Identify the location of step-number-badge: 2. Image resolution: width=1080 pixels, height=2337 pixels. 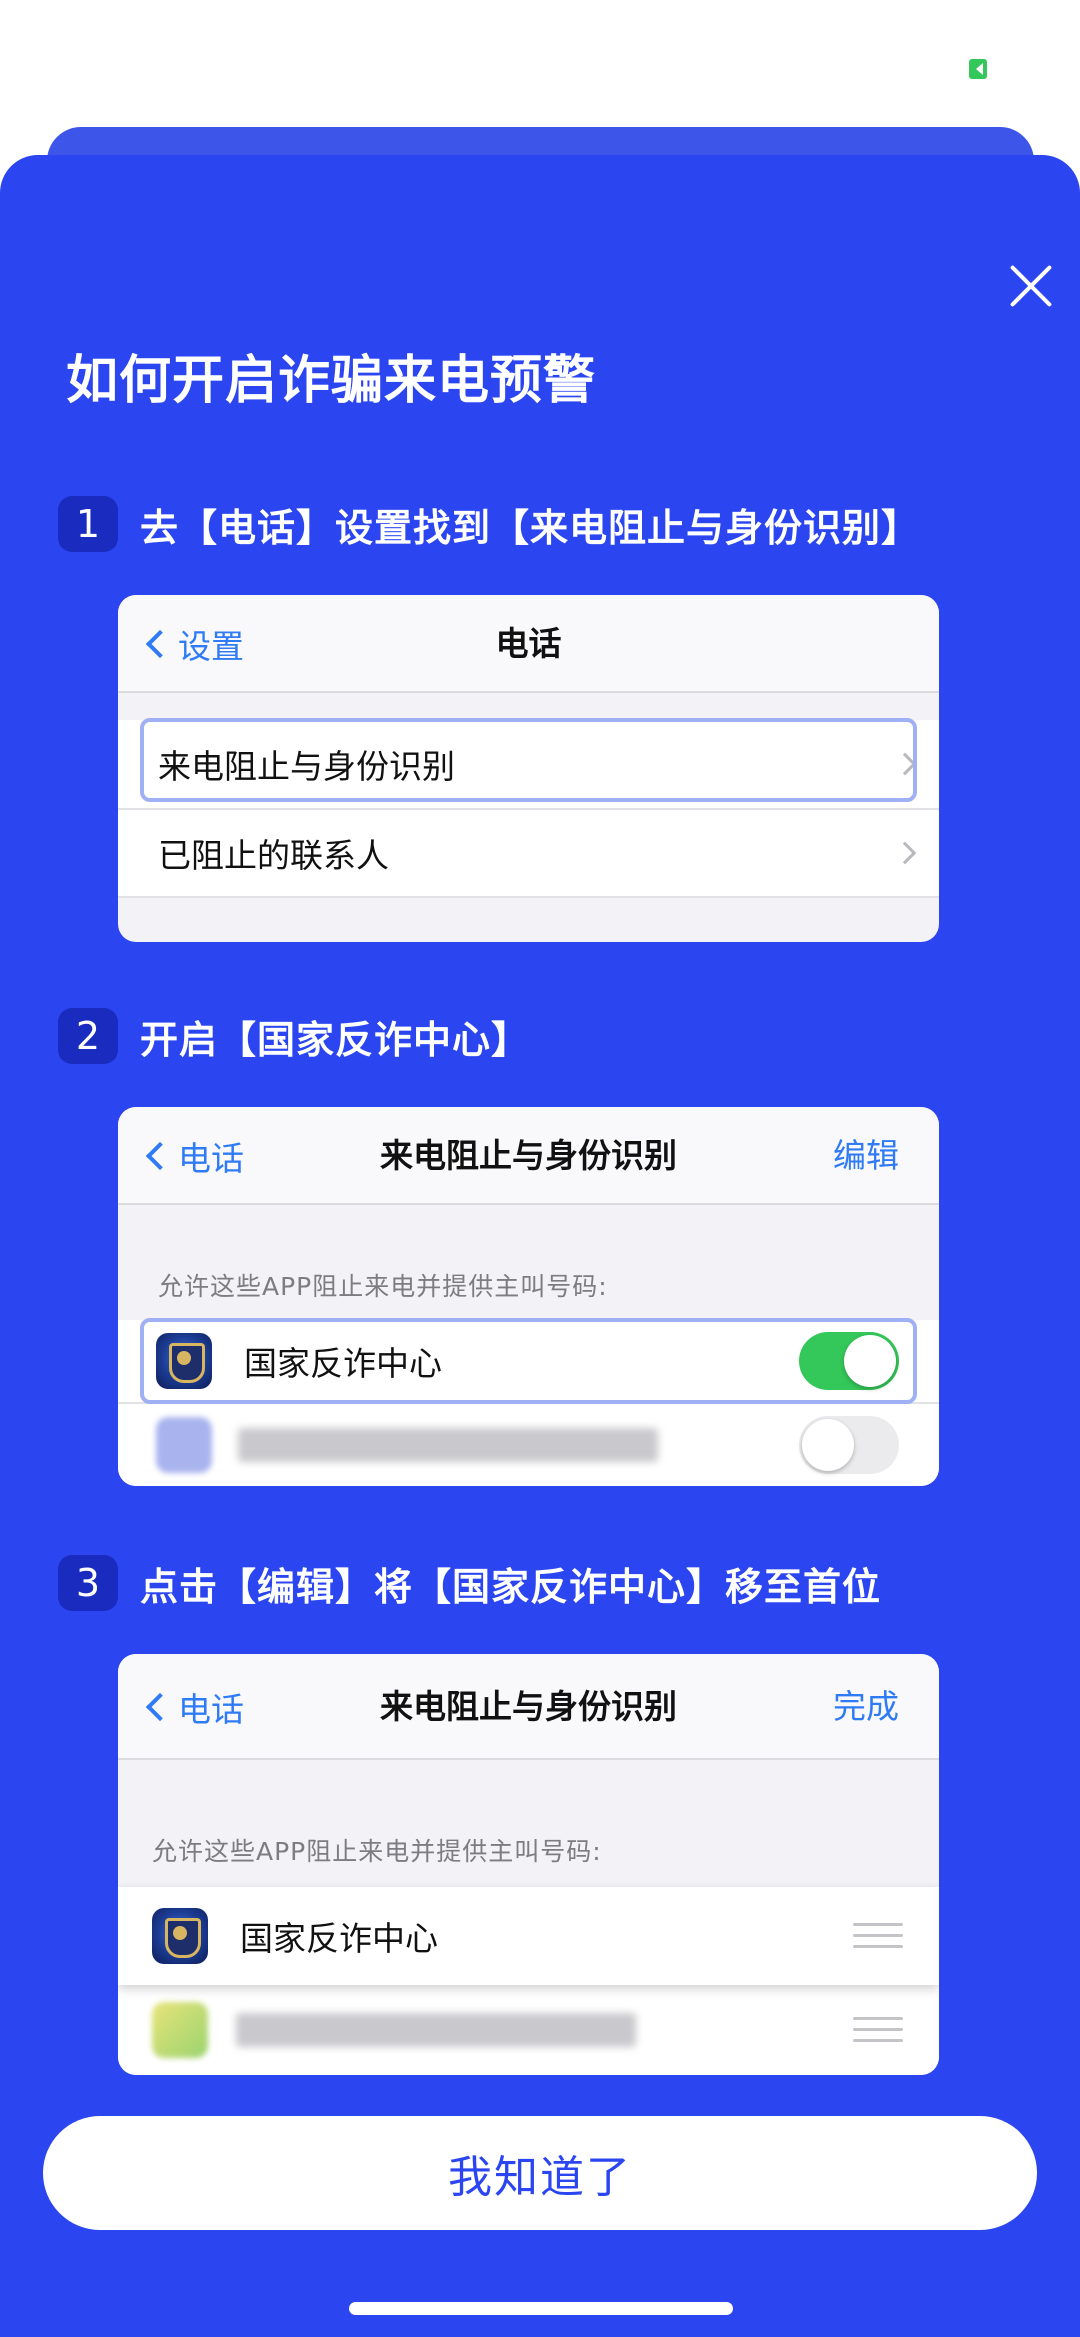
(88, 1036).